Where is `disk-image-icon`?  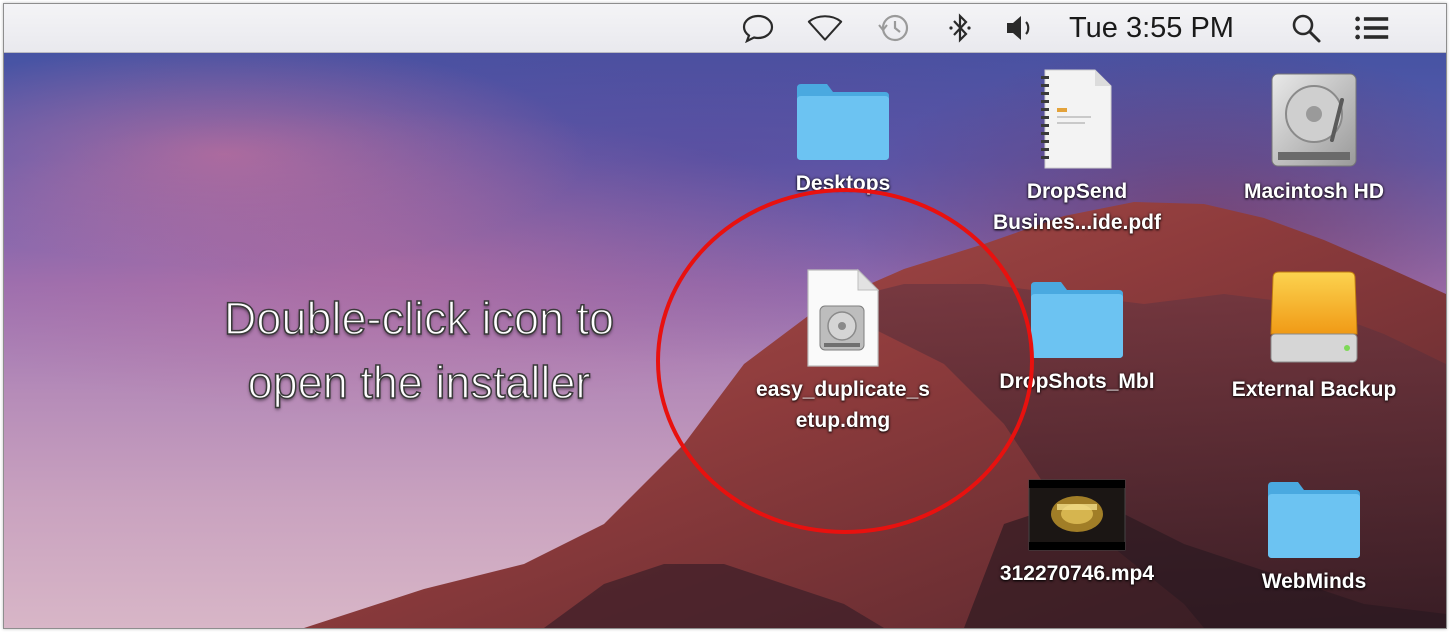
disk-image-icon is located at coordinates (843, 317).